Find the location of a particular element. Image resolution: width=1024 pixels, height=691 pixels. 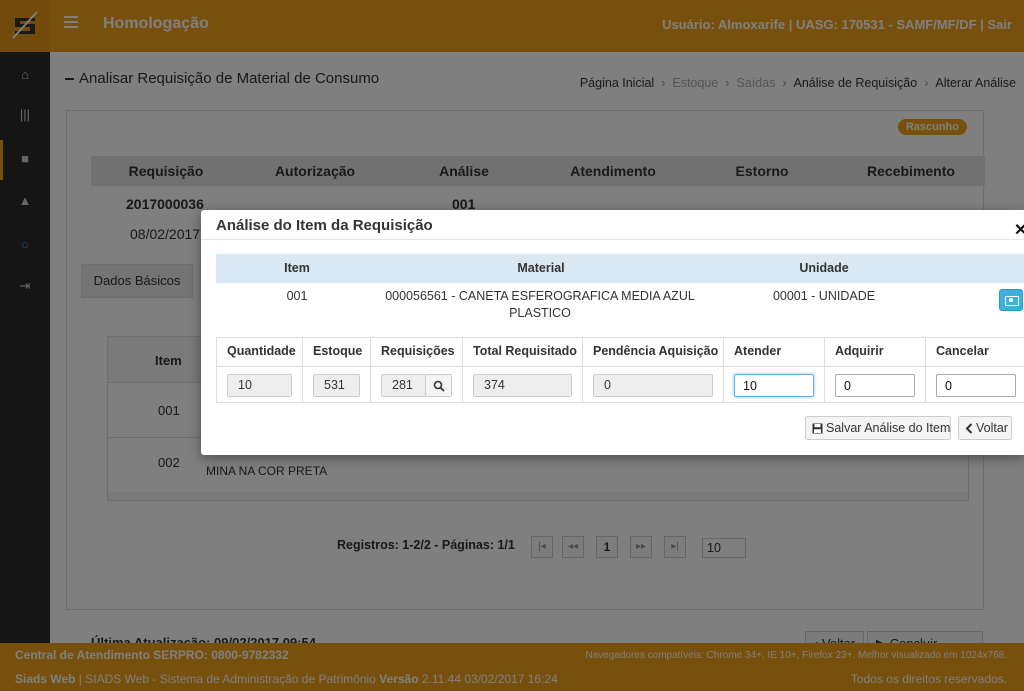

col-cancelar: Cancelar is located at coordinates (975, 370).